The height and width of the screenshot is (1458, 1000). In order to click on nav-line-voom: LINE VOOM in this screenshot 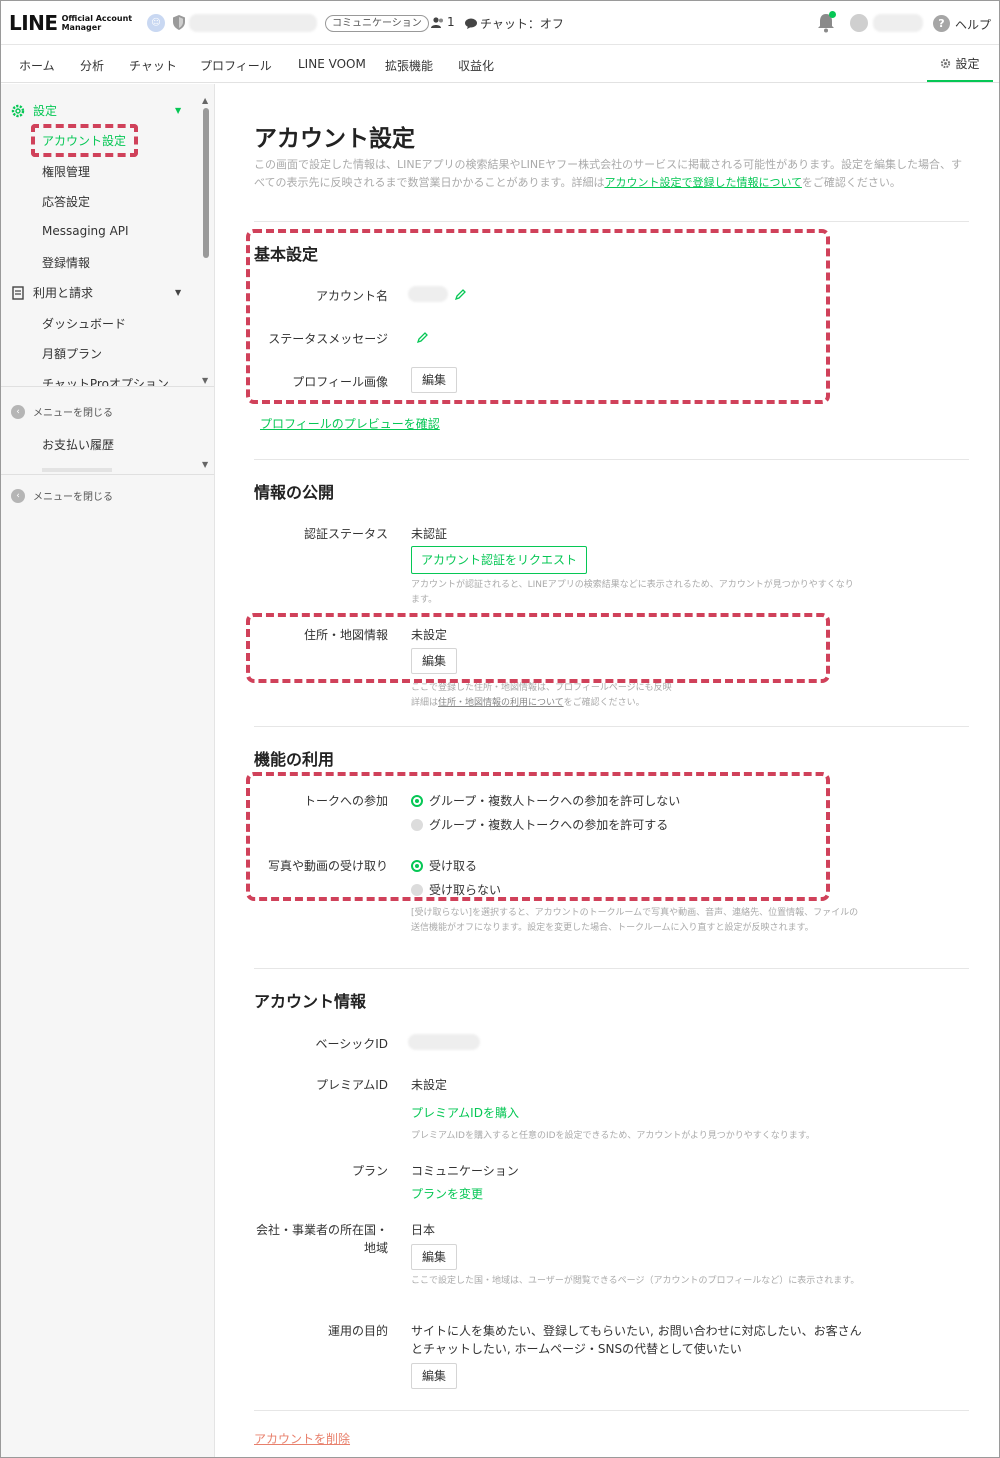, I will do `click(332, 64)`.